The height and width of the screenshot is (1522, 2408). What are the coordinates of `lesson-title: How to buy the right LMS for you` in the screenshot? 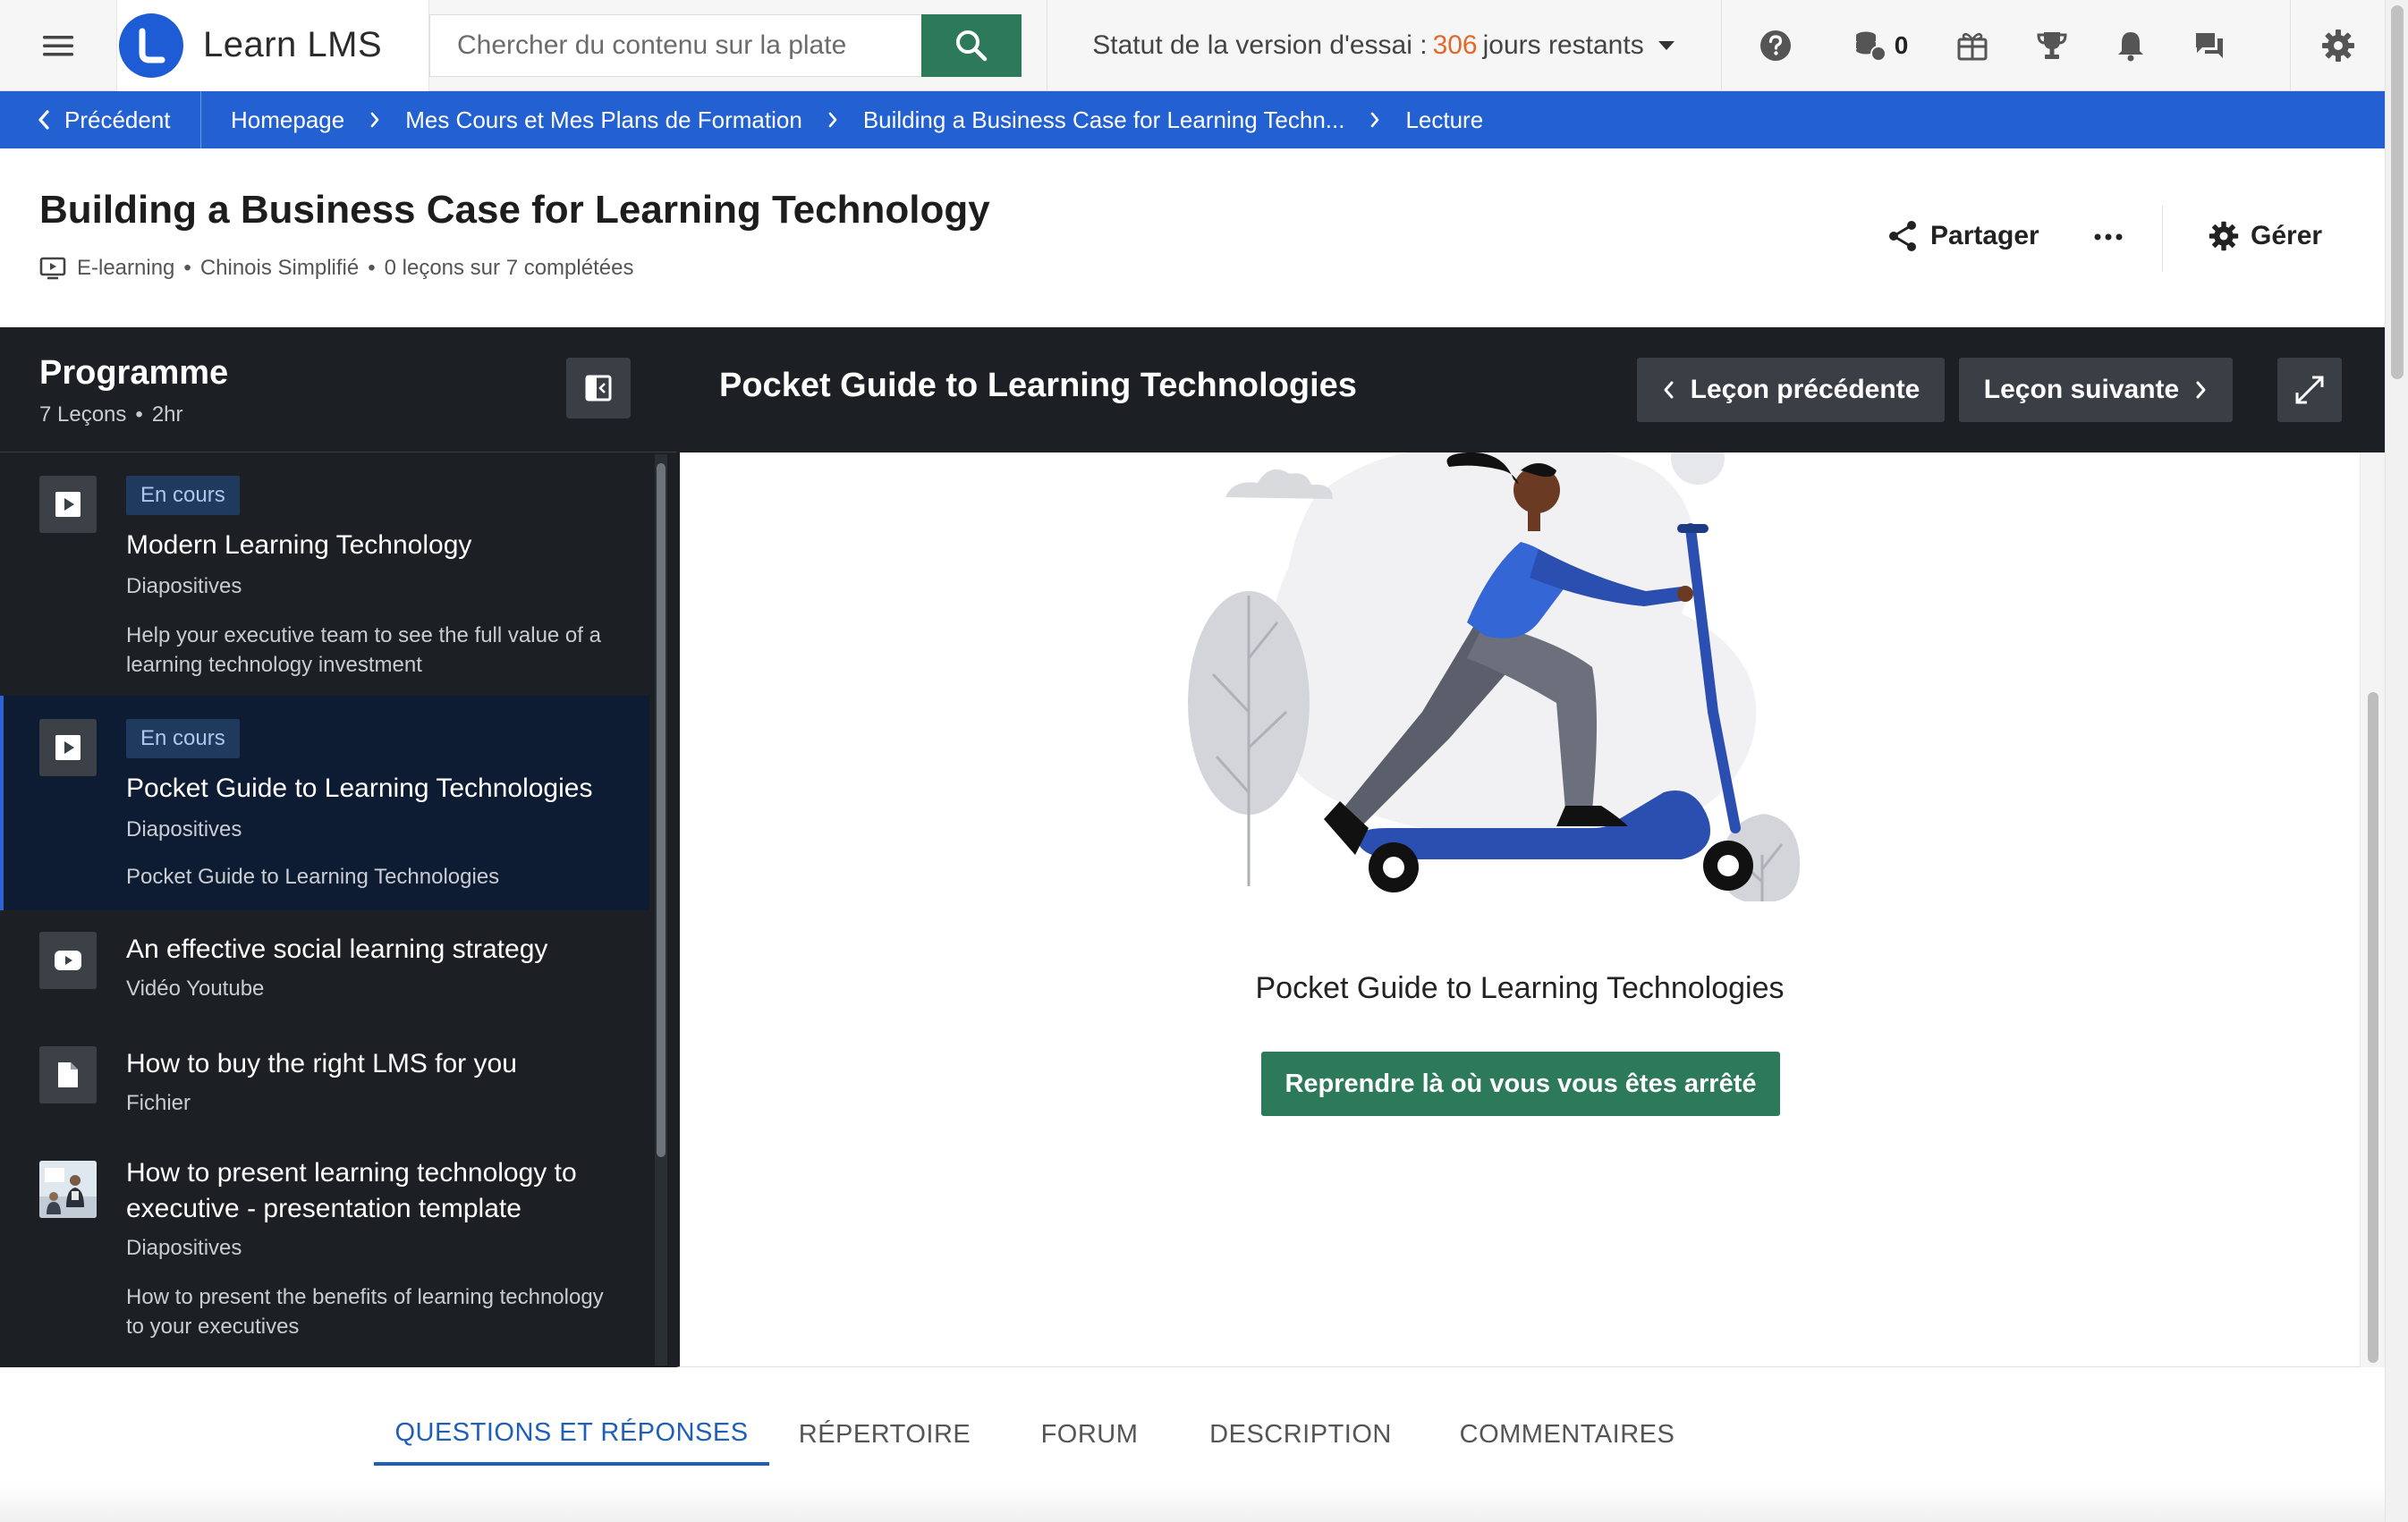 It's located at (322, 1063).